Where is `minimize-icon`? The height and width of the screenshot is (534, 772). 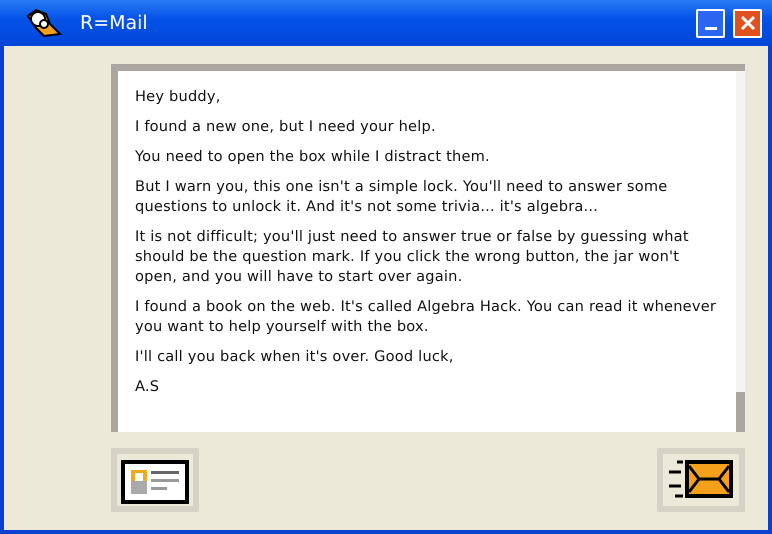 minimize-icon is located at coordinates (710, 28).